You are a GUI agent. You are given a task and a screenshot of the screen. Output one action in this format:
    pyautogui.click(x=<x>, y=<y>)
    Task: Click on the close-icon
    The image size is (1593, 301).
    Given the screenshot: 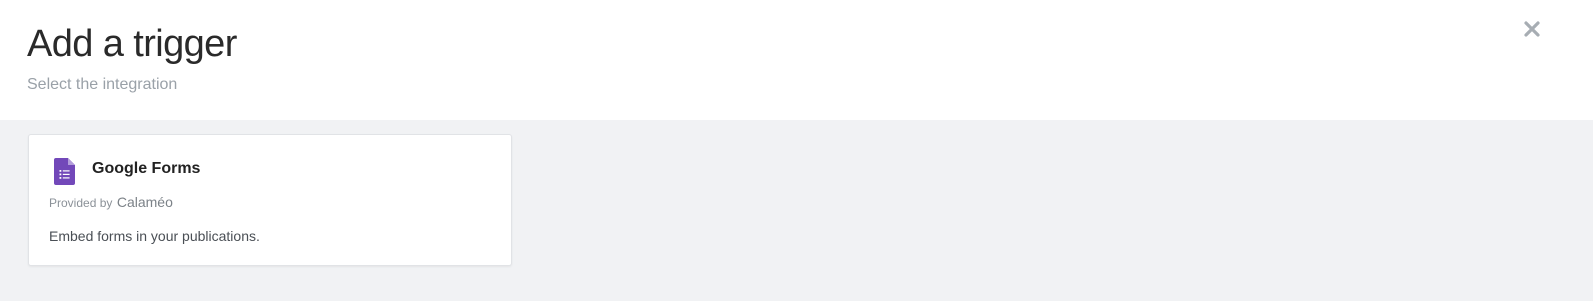 What is the action you would take?
    pyautogui.click(x=1532, y=29)
    